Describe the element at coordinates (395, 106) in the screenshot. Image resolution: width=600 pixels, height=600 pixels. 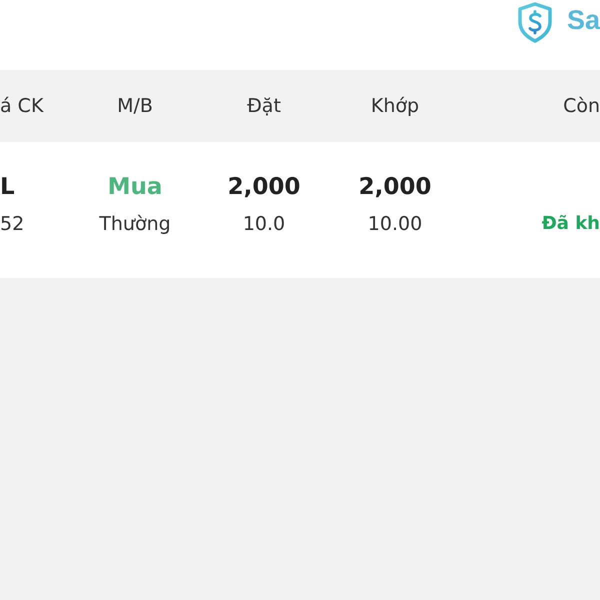
I see `column-header: Khớp` at that location.